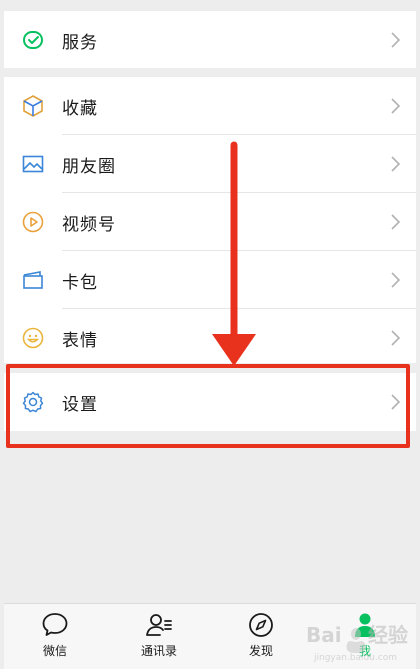 The image size is (420, 669). I want to click on annotation-arrow, so click(234, 253).